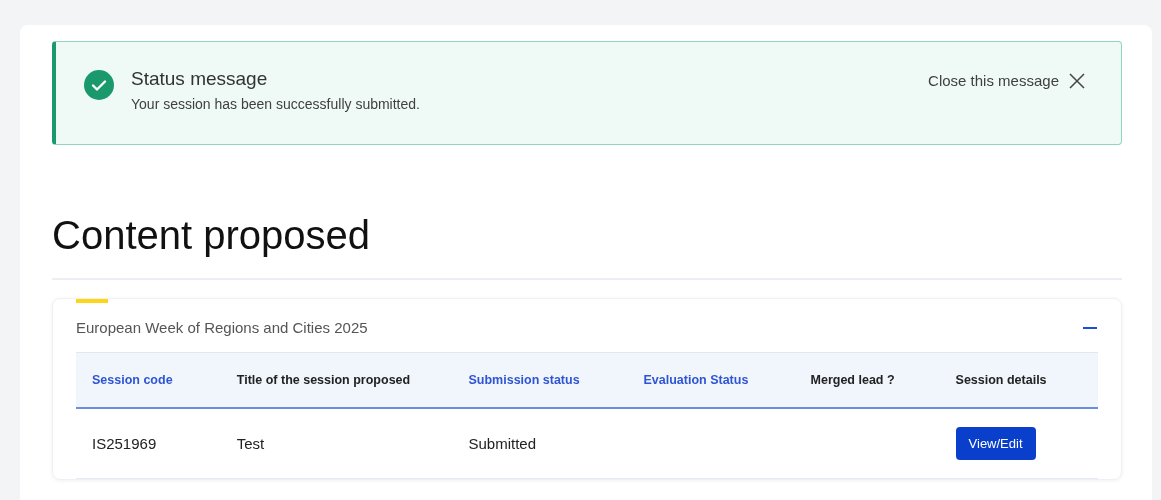  Describe the element at coordinates (1006, 80) in the screenshot. I see `close-message-button: Close this message` at that location.